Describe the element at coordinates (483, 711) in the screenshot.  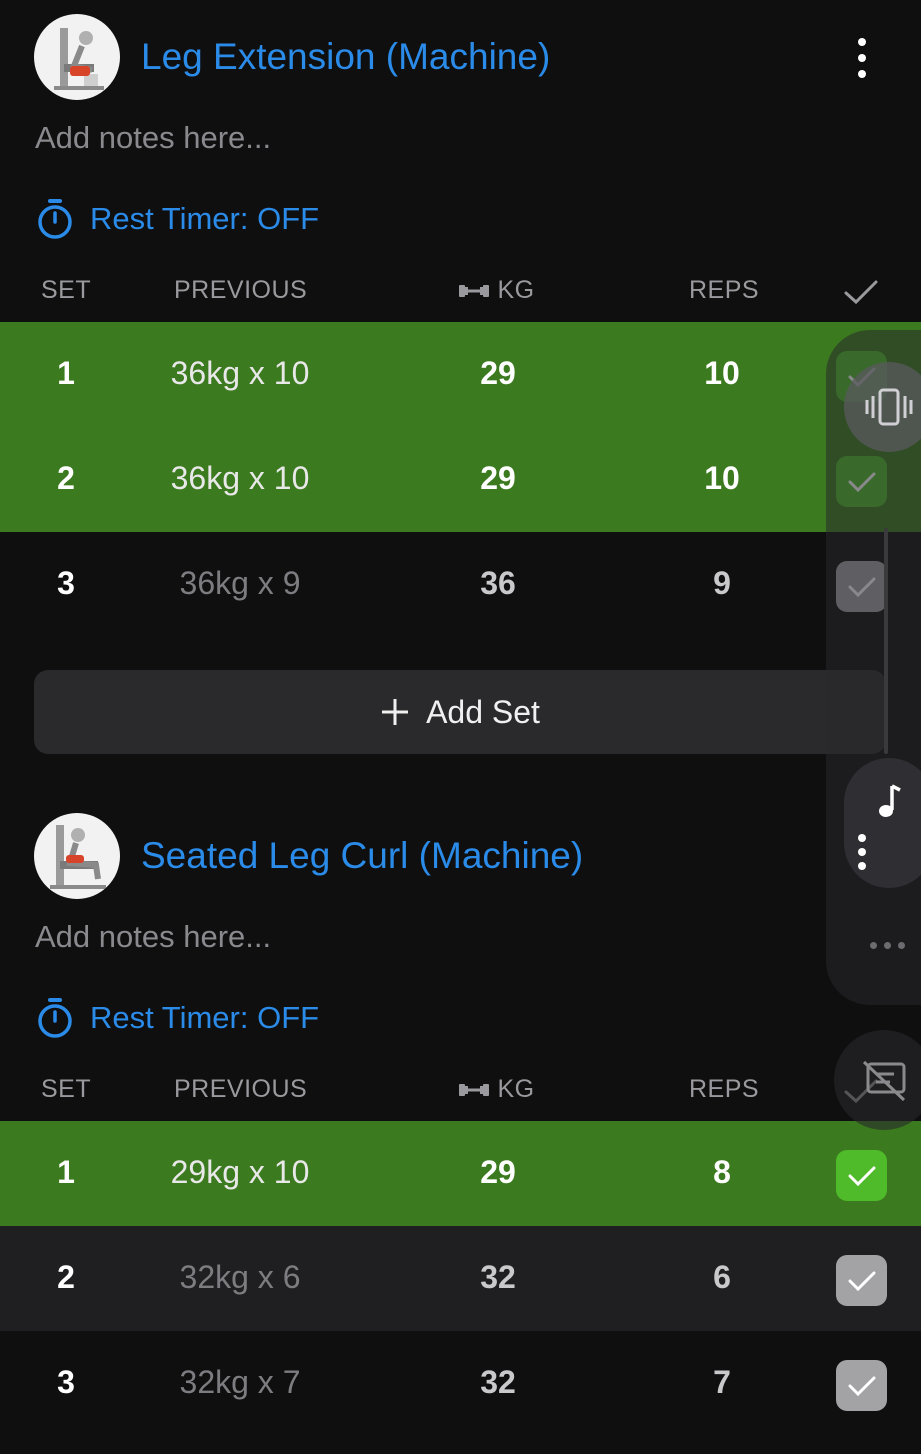
I see `add-set-label: Add Set` at that location.